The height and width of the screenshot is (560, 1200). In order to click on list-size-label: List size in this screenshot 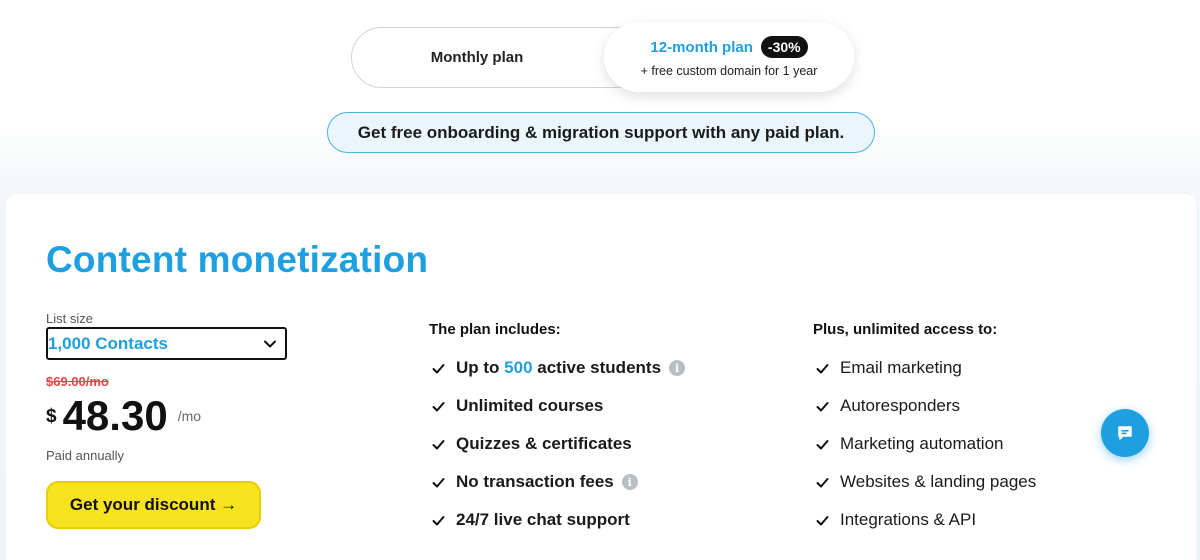, I will do `click(69, 318)`.